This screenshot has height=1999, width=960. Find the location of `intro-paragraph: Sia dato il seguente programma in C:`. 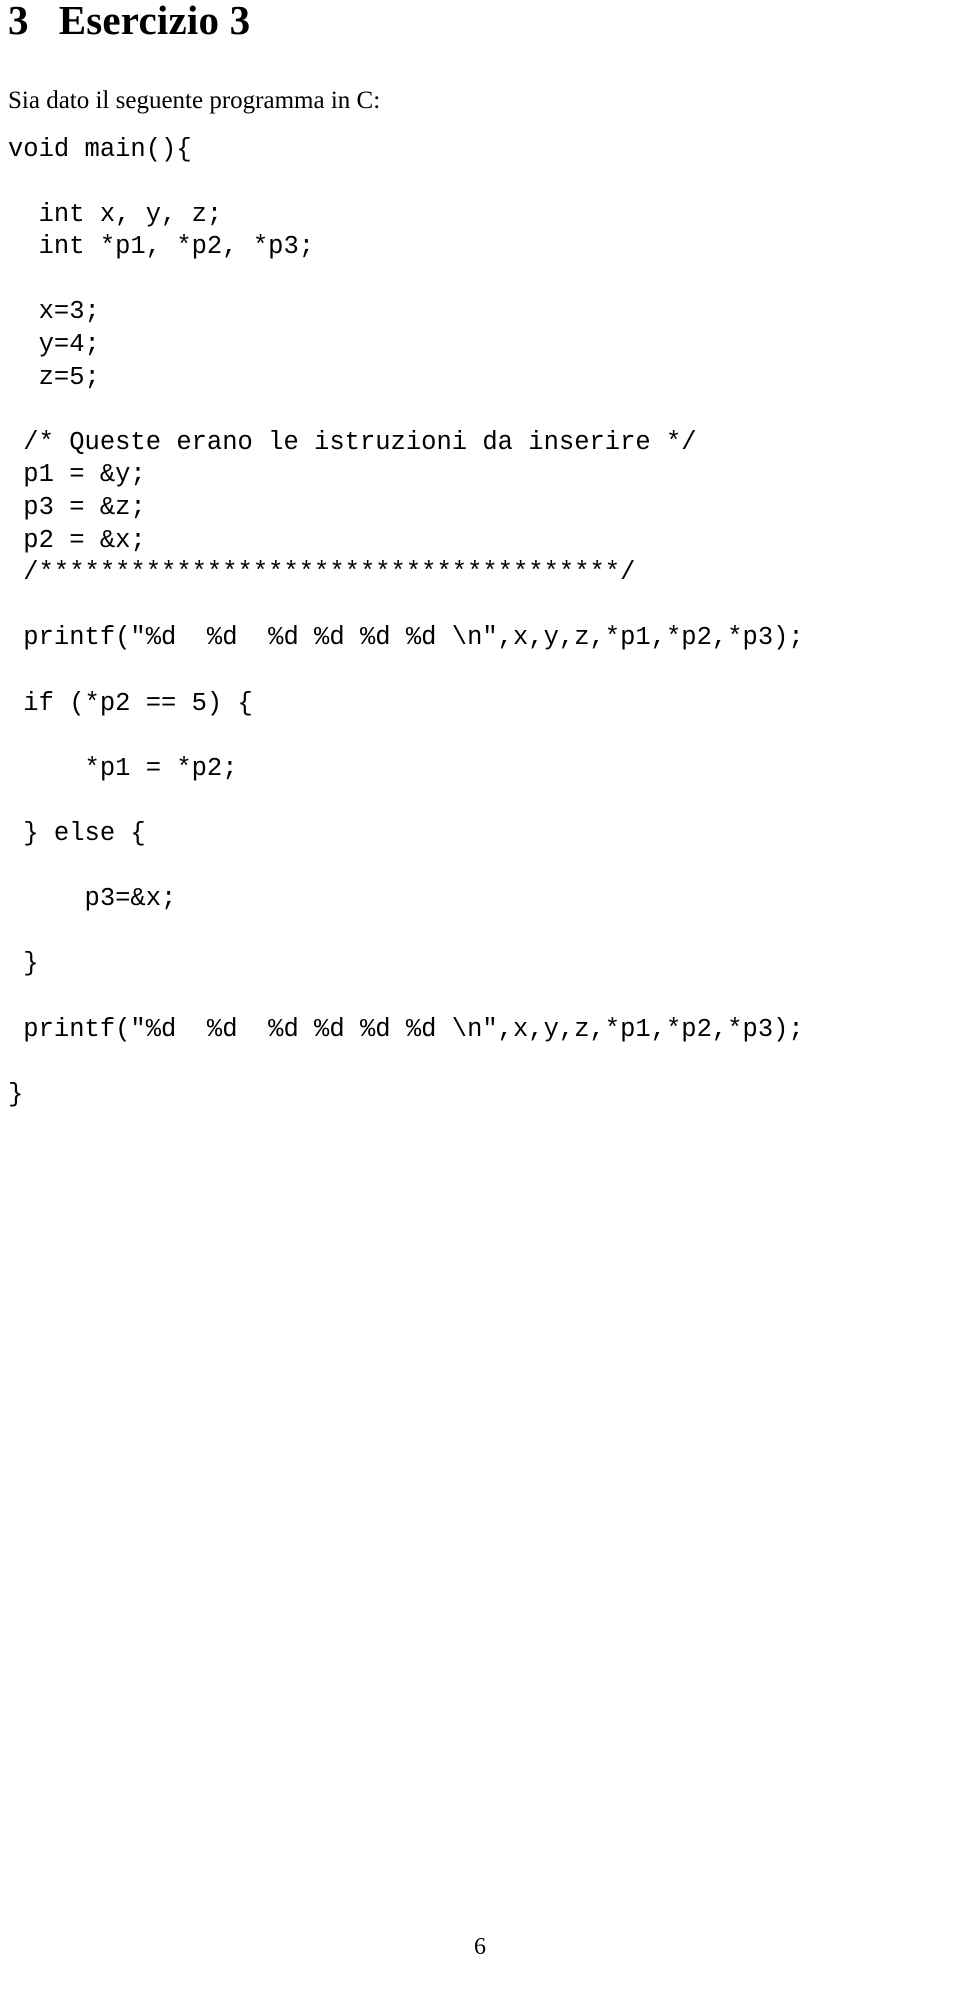

intro-paragraph: Sia dato il seguente programma in C: is located at coordinates (194, 100).